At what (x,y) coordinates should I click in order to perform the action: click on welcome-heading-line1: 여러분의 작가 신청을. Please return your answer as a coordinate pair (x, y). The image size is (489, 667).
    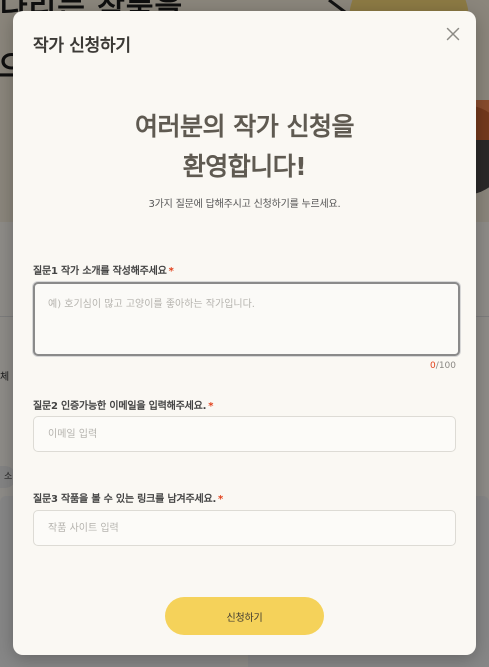
    Looking at the image, I should click on (244, 126).